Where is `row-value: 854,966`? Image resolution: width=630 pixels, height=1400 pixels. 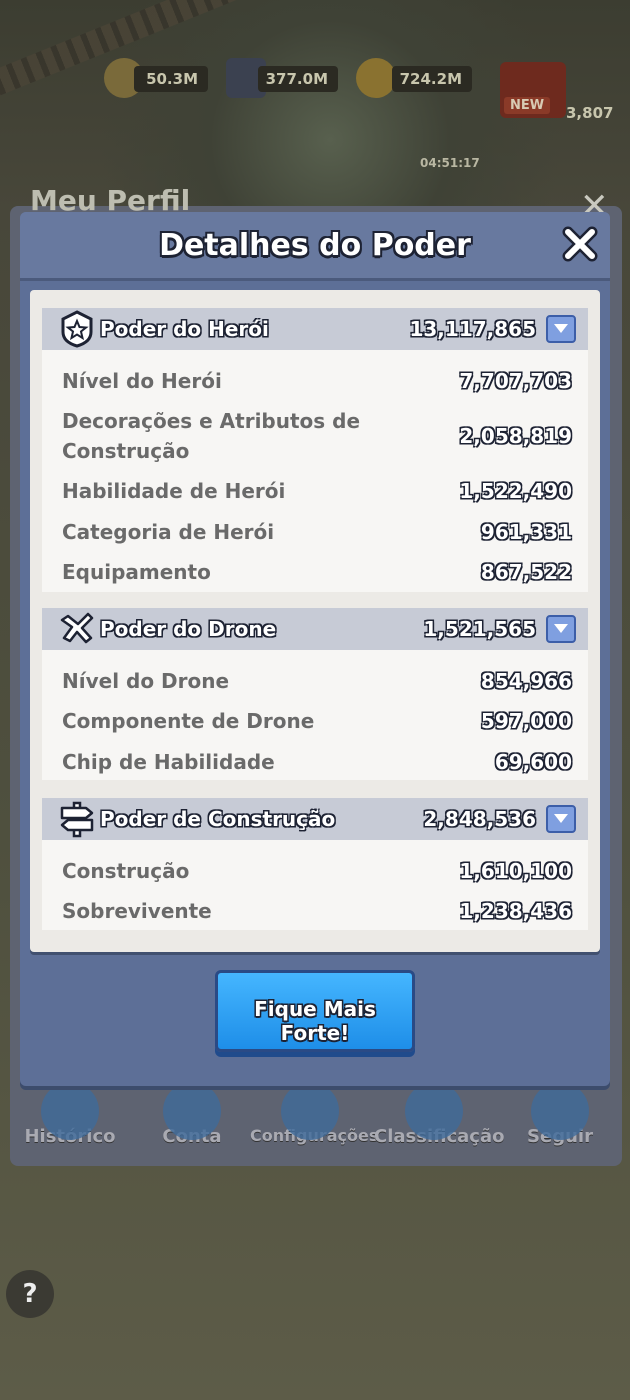
row-value: 854,966 is located at coordinates (526, 681).